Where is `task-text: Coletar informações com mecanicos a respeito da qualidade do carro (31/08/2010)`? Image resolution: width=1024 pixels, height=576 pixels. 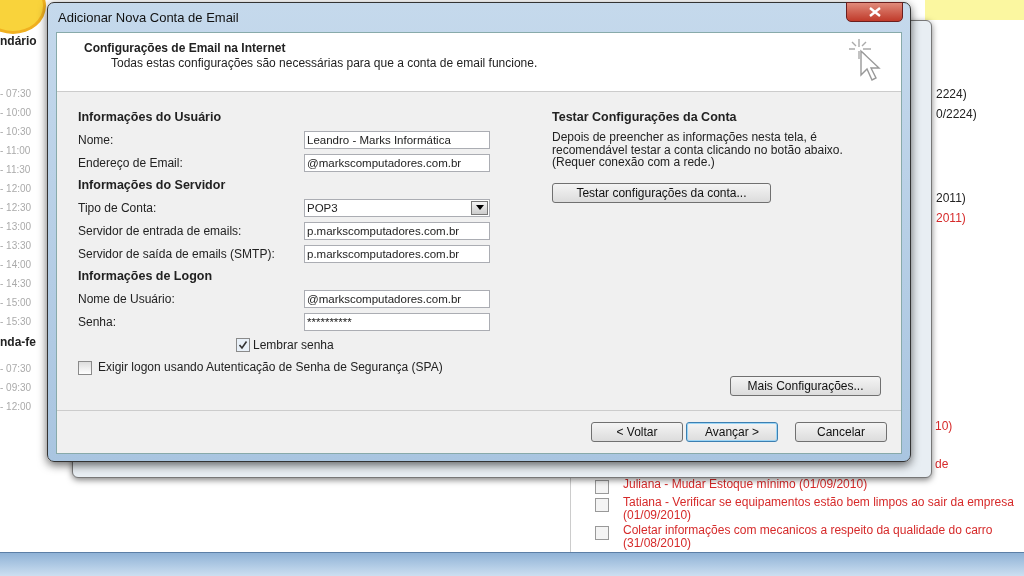 task-text: Coletar informações com mecanicos a respeito da qualidade do carro (31/08/2010) is located at coordinates (808, 537).